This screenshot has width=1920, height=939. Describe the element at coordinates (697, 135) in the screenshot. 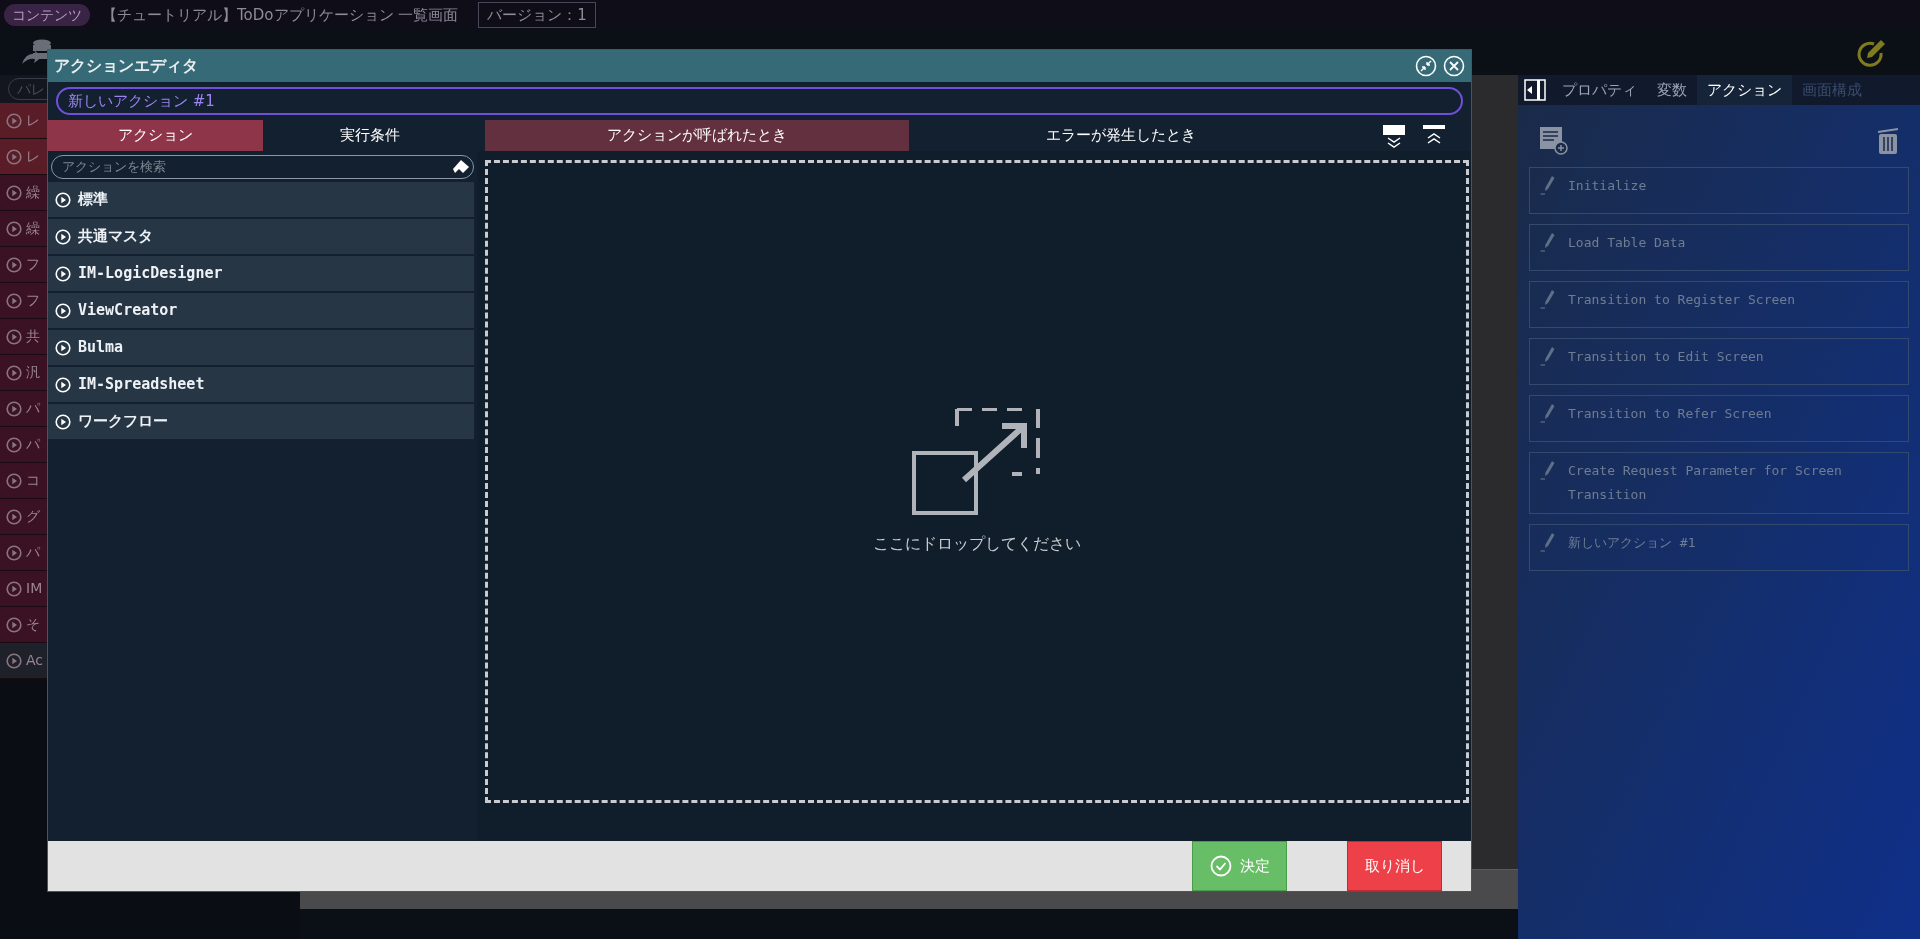

I see `trigger-tab: アクションが呼ばれたとき` at that location.